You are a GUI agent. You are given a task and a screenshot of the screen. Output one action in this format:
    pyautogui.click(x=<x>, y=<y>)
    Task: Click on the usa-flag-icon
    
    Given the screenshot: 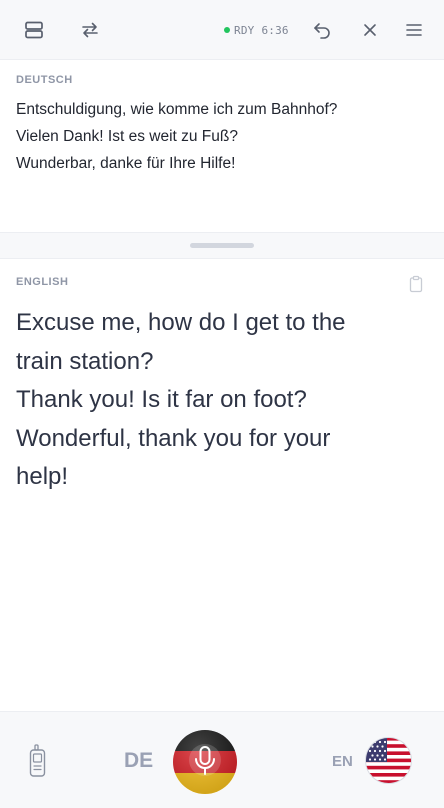 What is the action you would take?
    pyautogui.click(x=388, y=760)
    